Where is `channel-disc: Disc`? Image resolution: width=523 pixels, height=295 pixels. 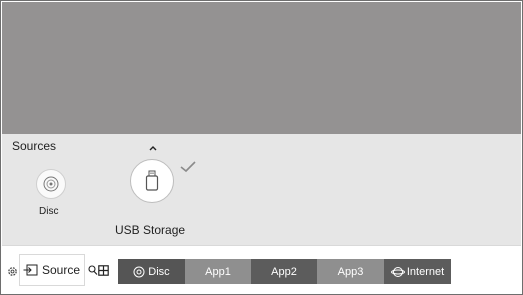 channel-disc: Disc is located at coordinates (151, 271).